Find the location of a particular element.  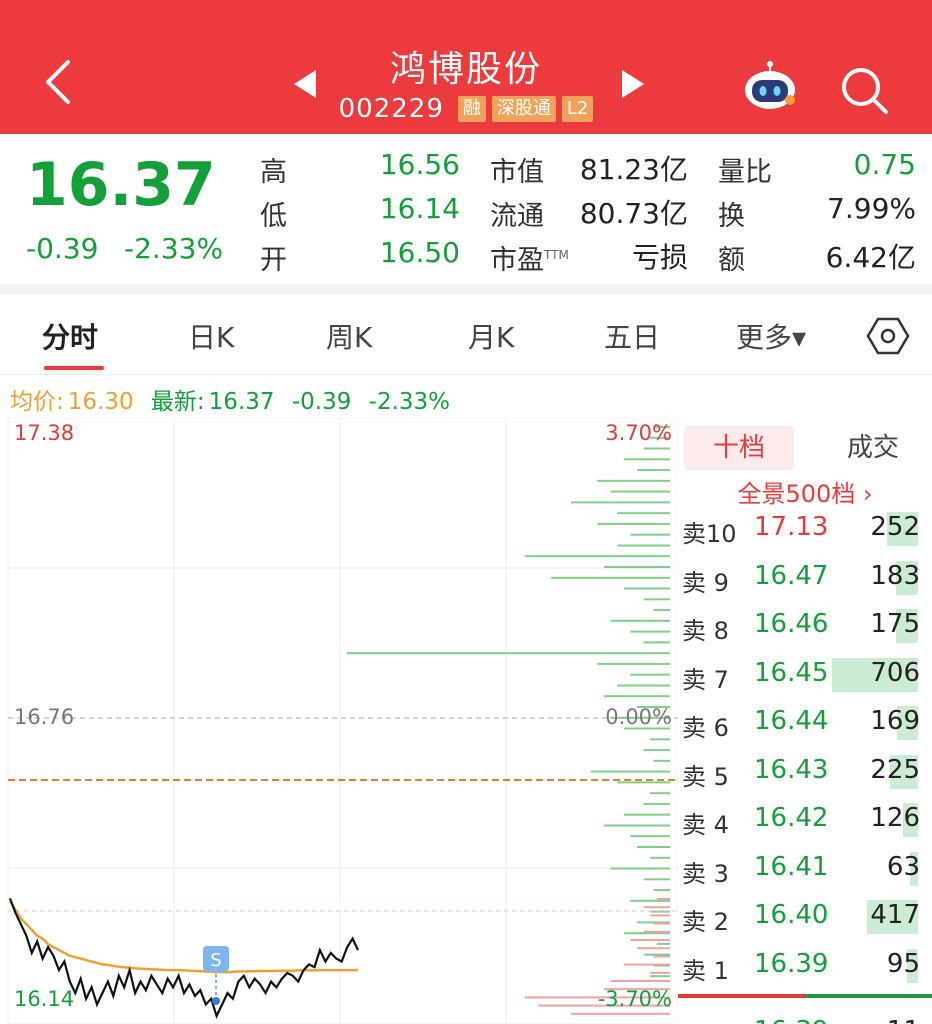

ask-volume: 417 is located at coordinates (895, 915).